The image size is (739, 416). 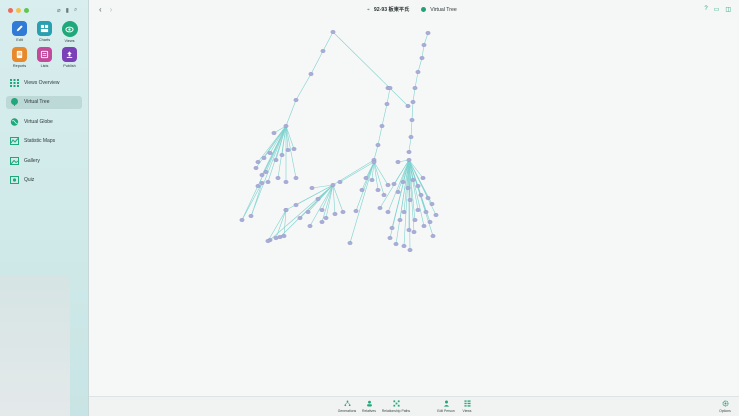 I want to click on sidebar-item-statistic-maps: Statistic Maps, so click(x=44, y=141).